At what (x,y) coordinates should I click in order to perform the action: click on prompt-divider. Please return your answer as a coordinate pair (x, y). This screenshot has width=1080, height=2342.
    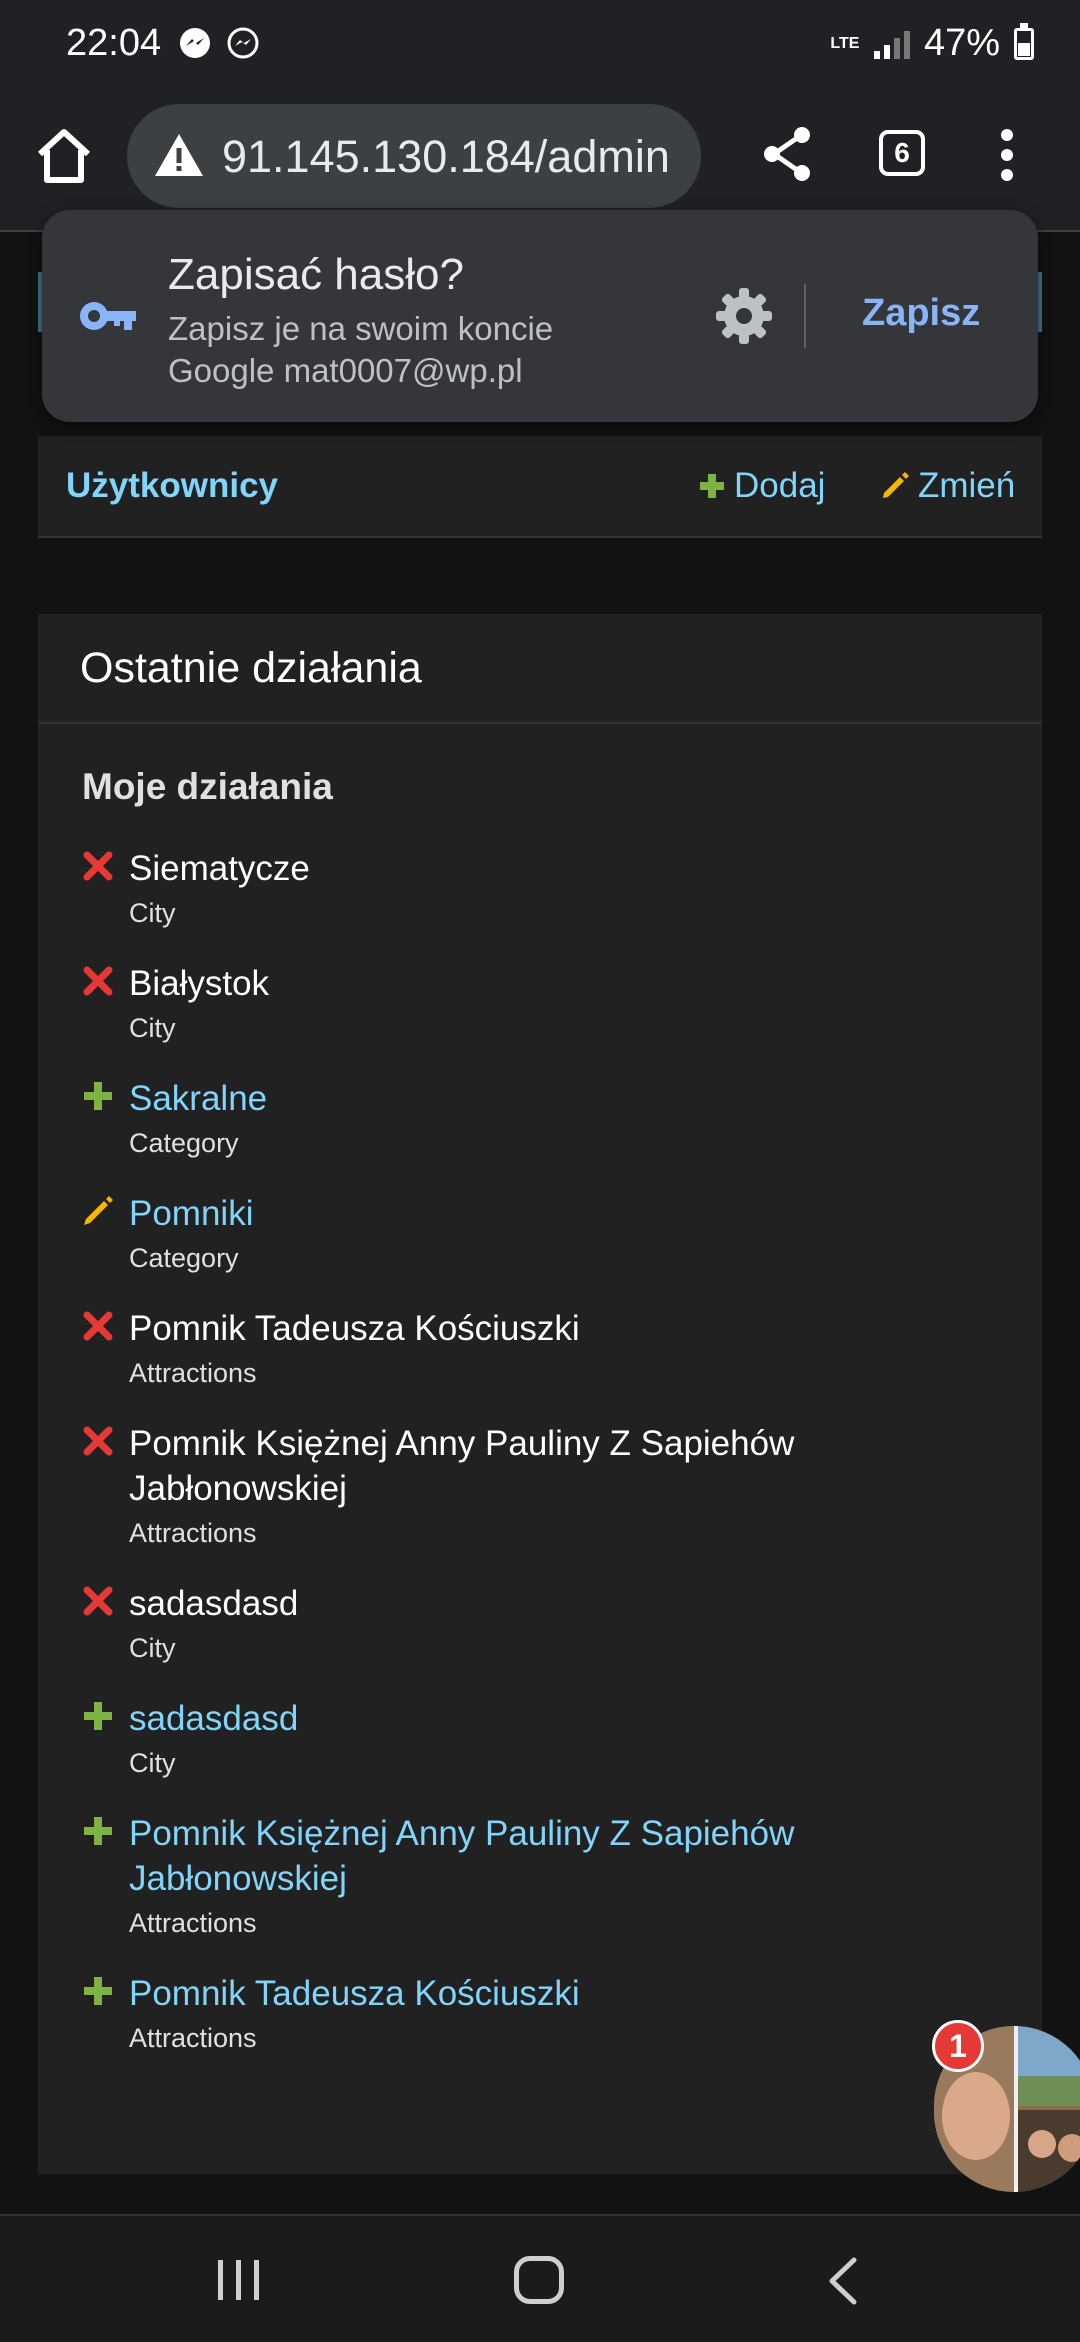
    Looking at the image, I should click on (805, 316).